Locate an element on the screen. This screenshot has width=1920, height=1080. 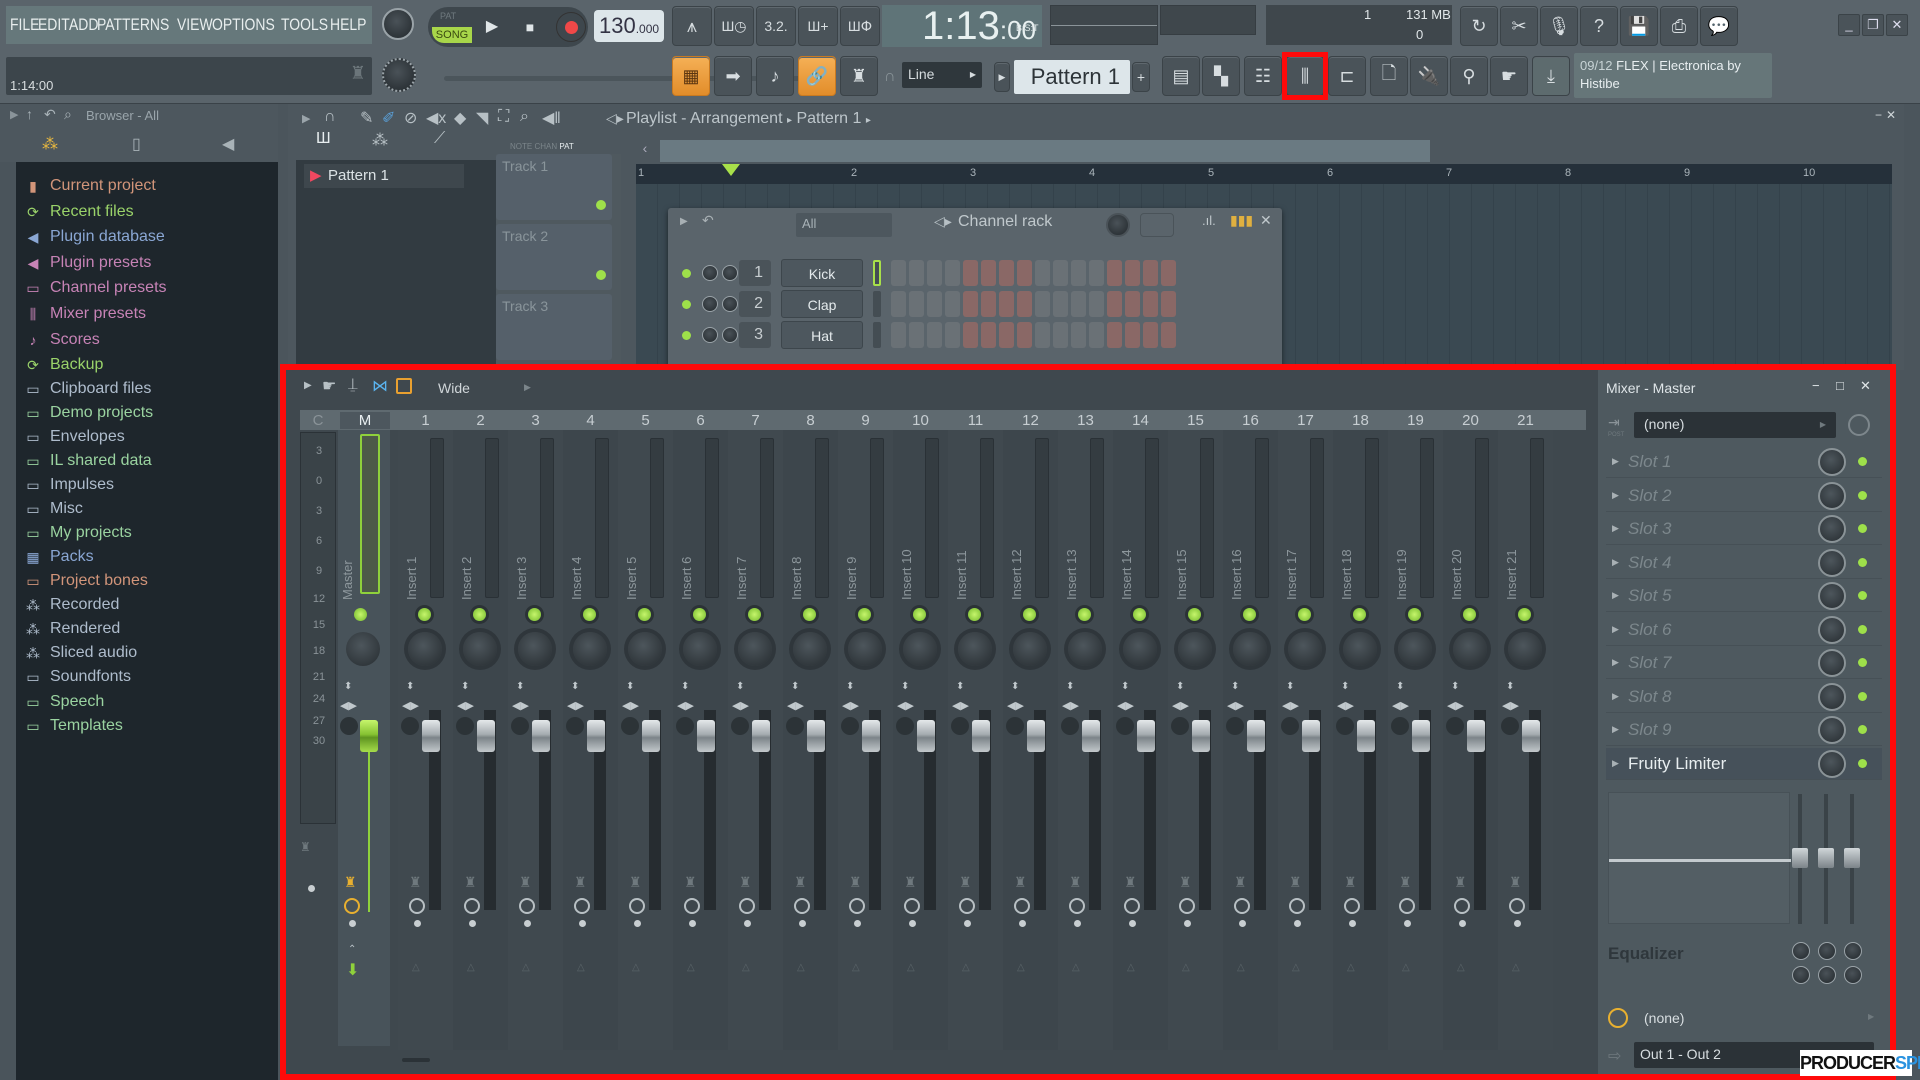
panel-close: ✕ is located at coordinates (1865, 386).